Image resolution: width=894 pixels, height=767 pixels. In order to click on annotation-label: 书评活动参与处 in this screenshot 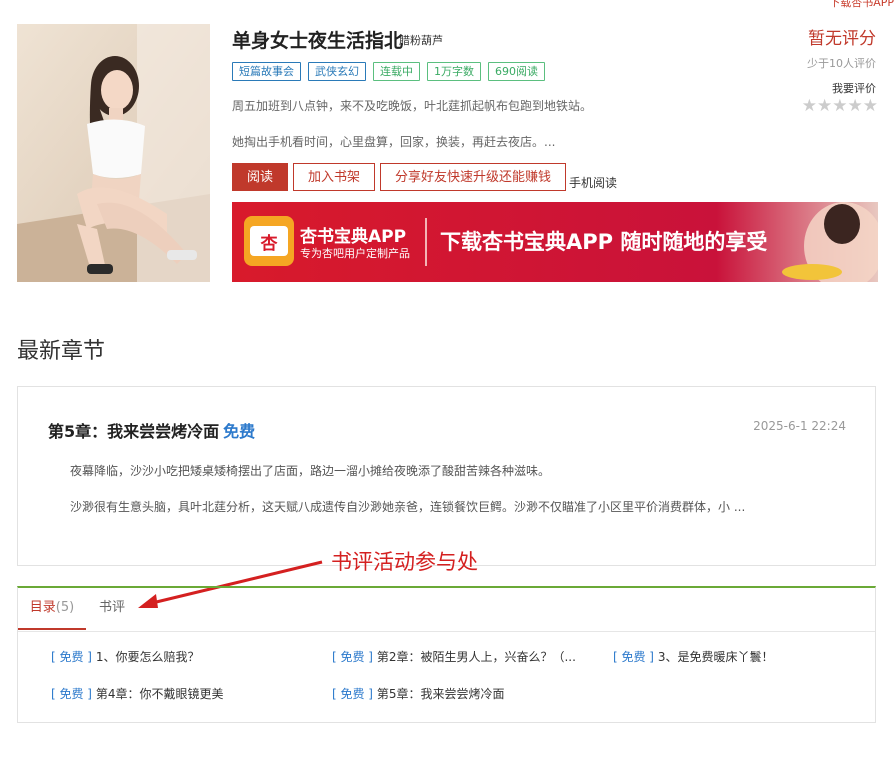, I will do `click(404, 562)`.